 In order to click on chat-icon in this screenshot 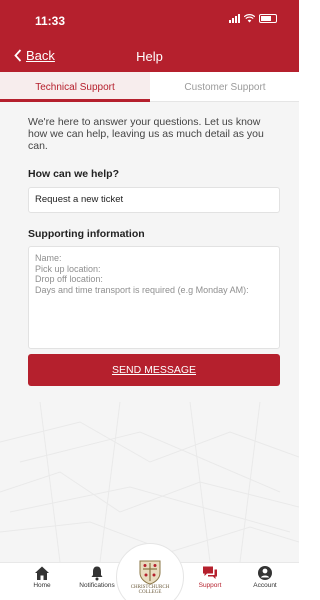, I will do `click(210, 572)`.